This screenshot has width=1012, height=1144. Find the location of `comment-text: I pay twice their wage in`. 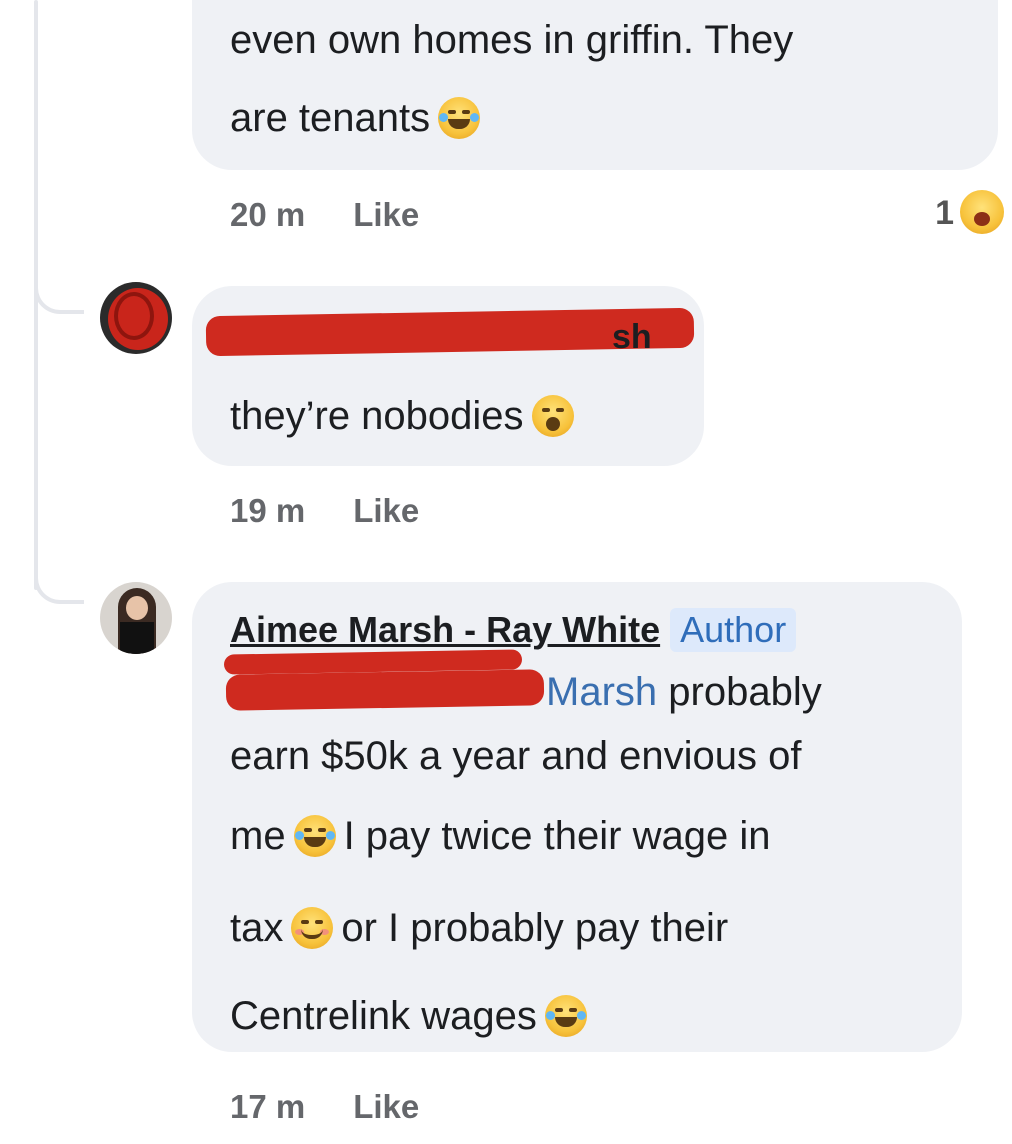

comment-text: I pay twice their wage in is located at coordinates (557, 836).